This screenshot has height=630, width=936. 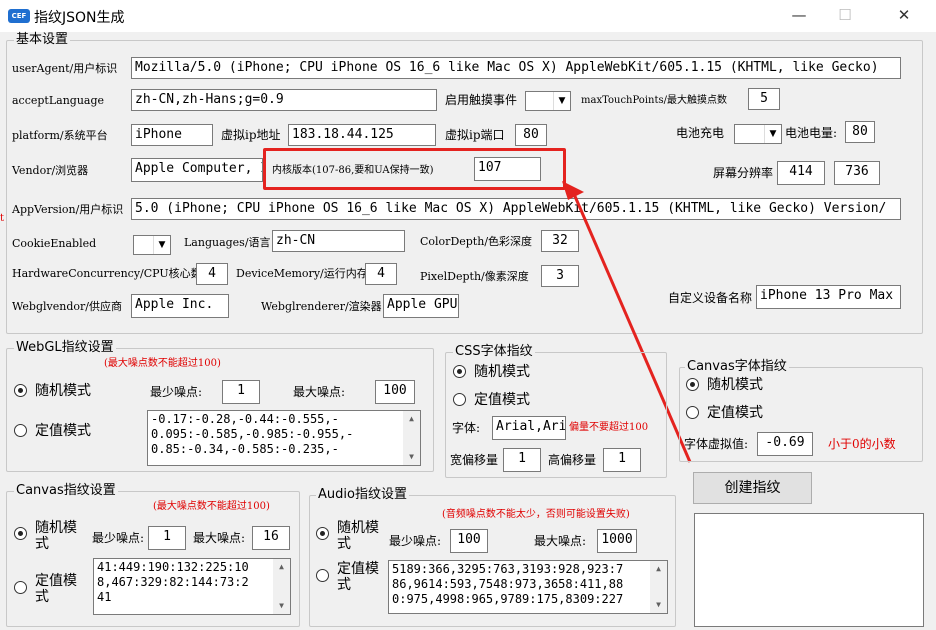 I want to click on textarea-line: 41:449:190:132:225:10, so click(x=173, y=567).